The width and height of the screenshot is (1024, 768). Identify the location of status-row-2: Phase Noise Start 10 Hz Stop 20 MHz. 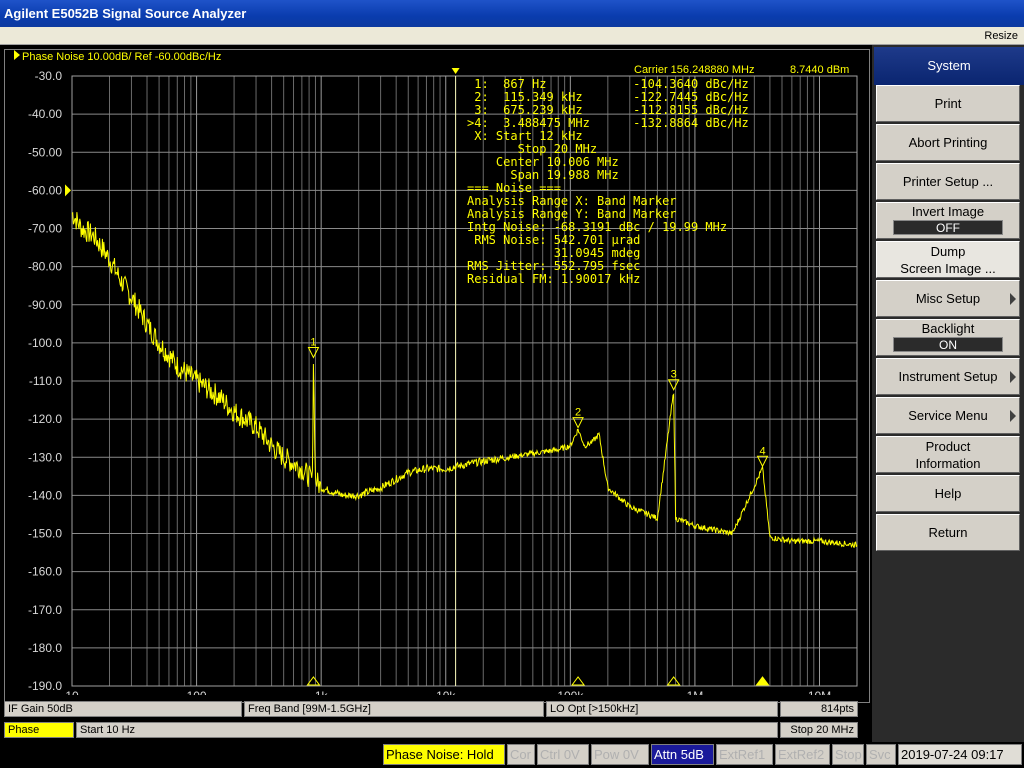
(437, 736).